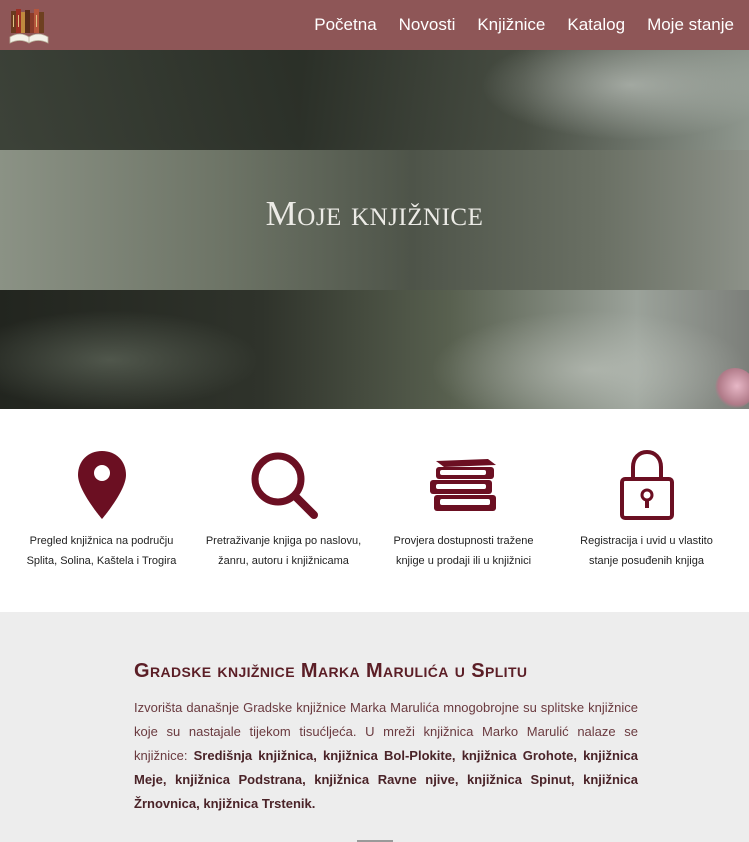 Image resolution: width=749 pixels, height=842 pixels. Describe the element at coordinates (647, 487) in the screenshot. I see `lock-icon` at that location.